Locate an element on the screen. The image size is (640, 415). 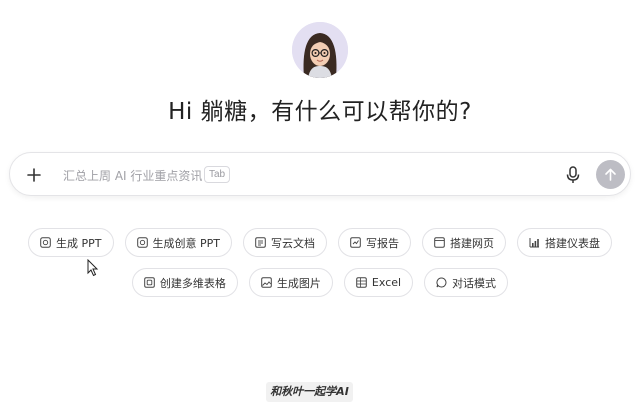
chip-generate-ppt: 生成 PPT is located at coordinates (71, 242).